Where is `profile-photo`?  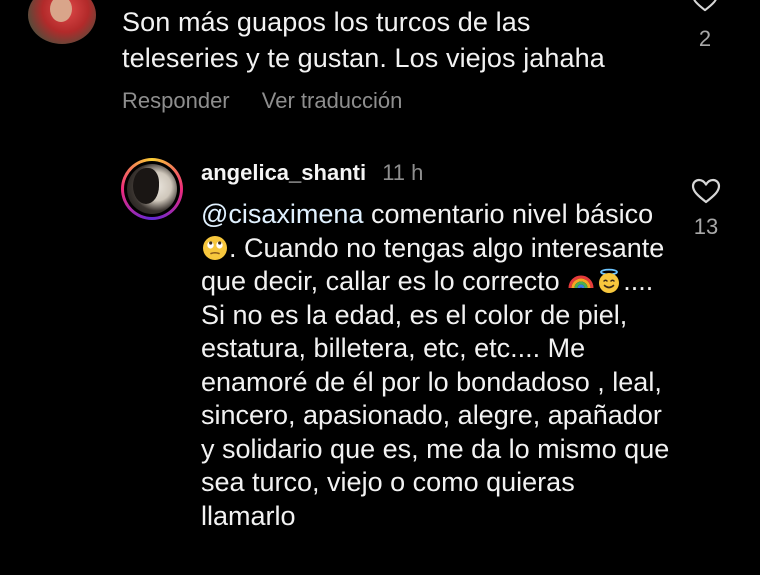 profile-photo is located at coordinates (152, 189).